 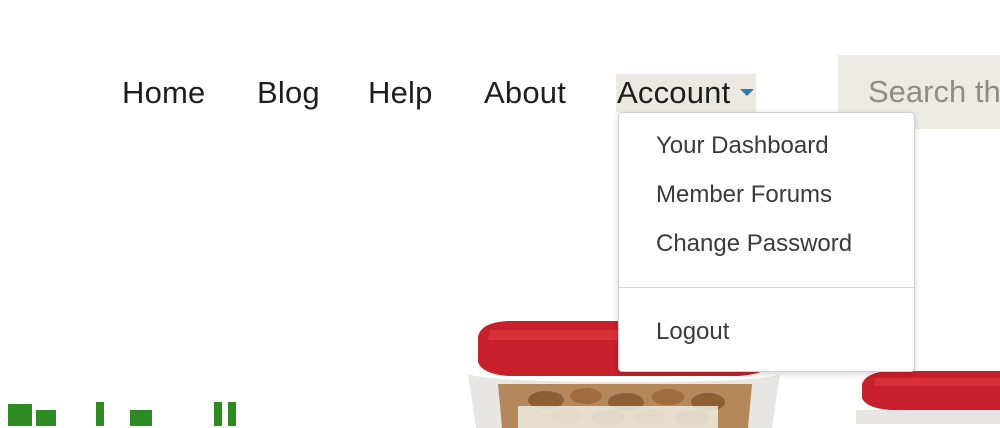 What do you see at coordinates (754, 244) in the screenshot?
I see `menu-item-change-password: Change Password` at bounding box center [754, 244].